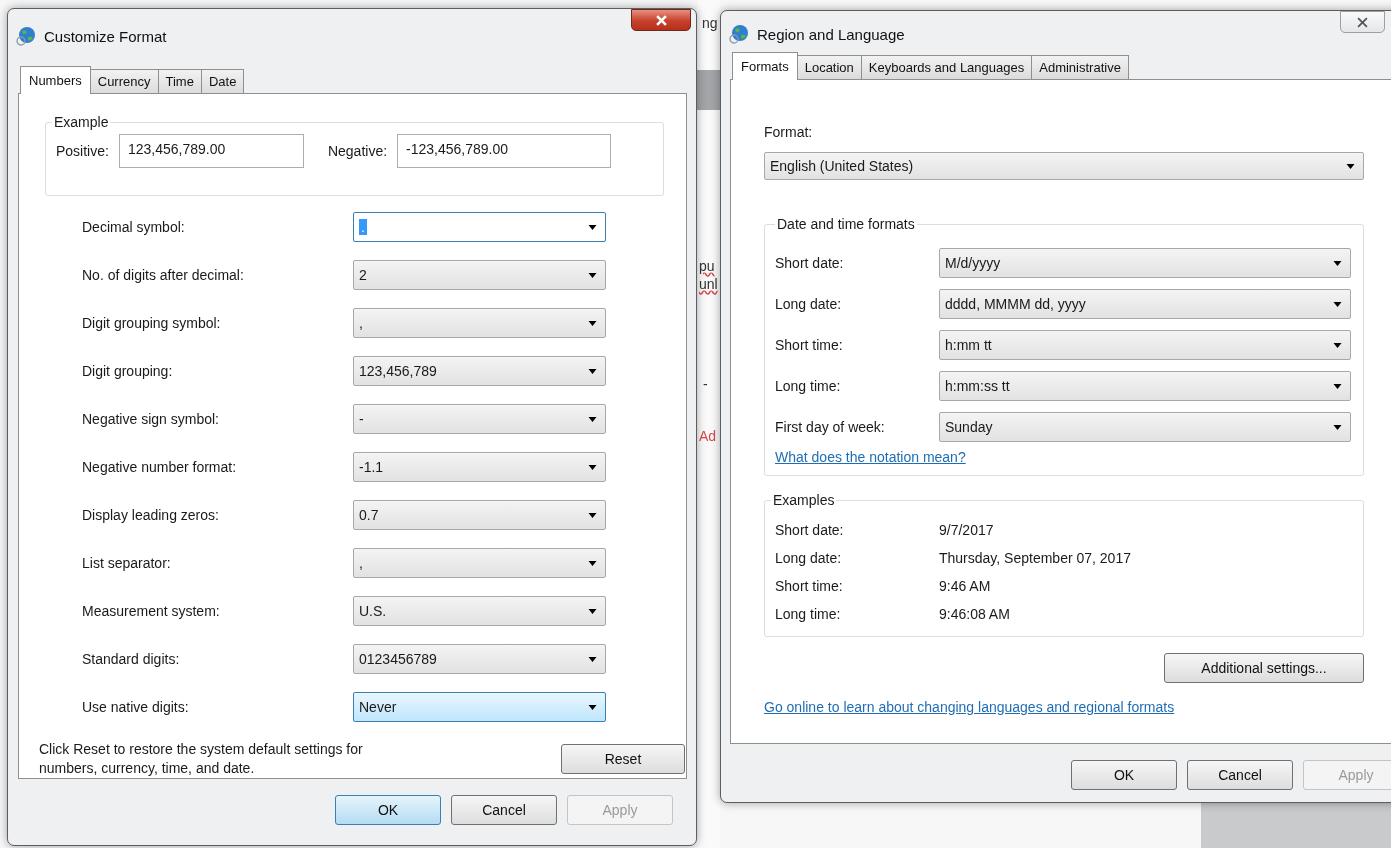 The height and width of the screenshot is (848, 1391). What do you see at coordinates (151, 419) in the screenshot?
I see `setting-label: Negative sign symbol:` at bounding box center [151, 419].